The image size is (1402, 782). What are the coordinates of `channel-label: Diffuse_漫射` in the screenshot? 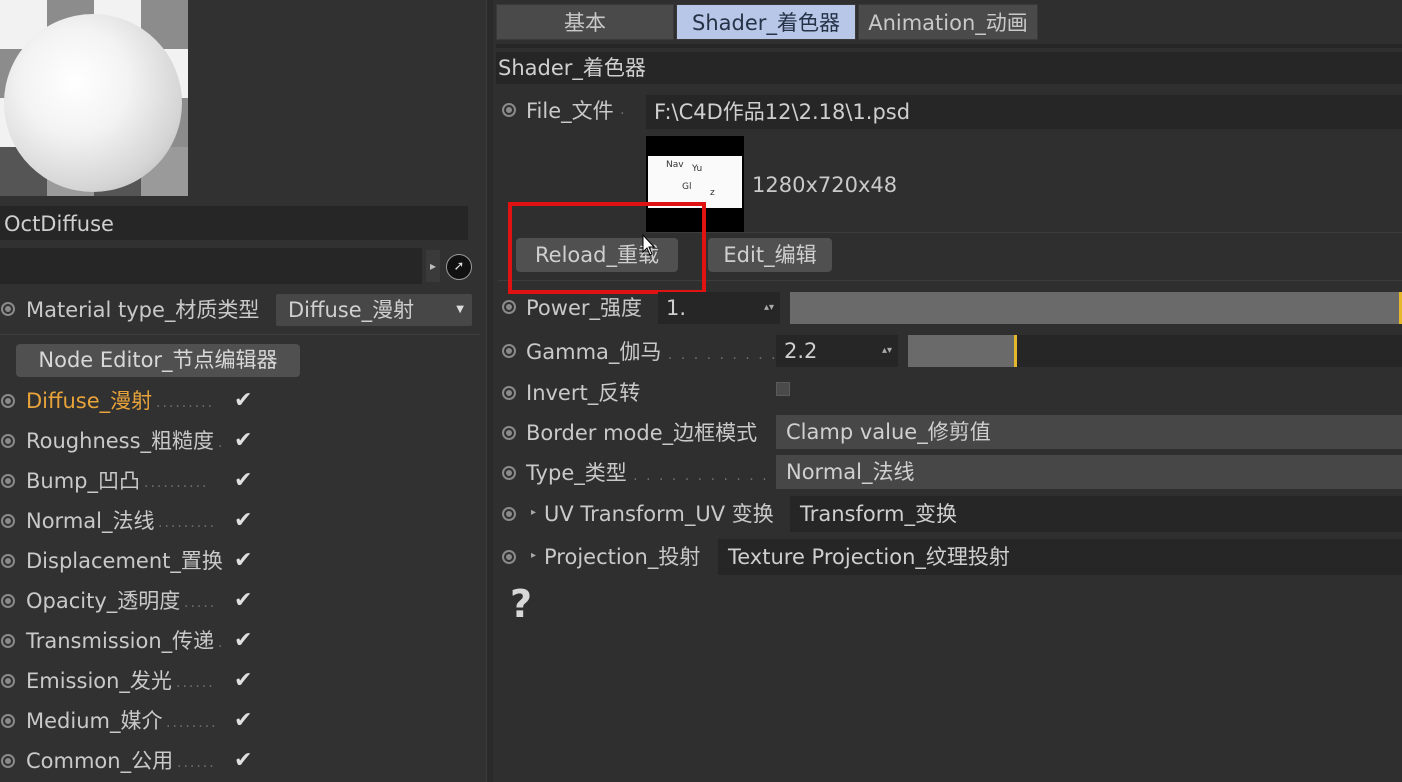 It's located at (89, 401).